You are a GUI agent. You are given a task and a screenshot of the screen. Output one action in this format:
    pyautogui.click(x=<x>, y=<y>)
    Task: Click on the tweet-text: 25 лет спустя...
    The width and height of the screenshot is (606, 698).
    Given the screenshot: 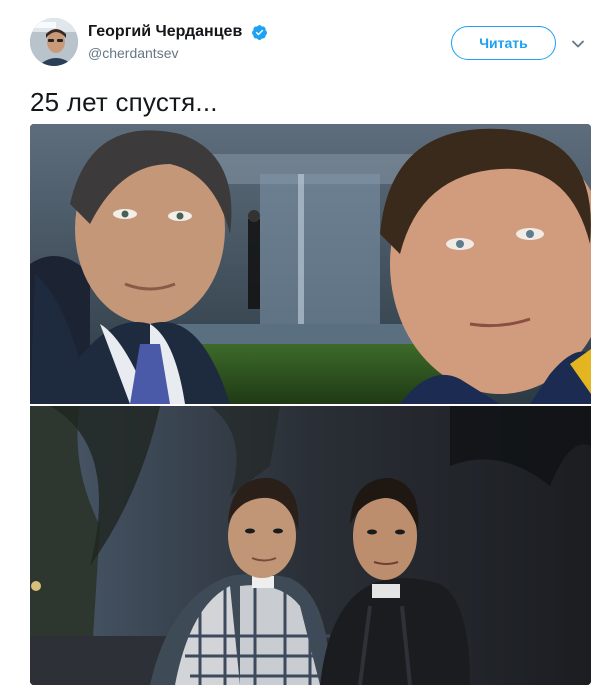 What is the action you would take?
    pyautogui.click(x=124, y=102)
    